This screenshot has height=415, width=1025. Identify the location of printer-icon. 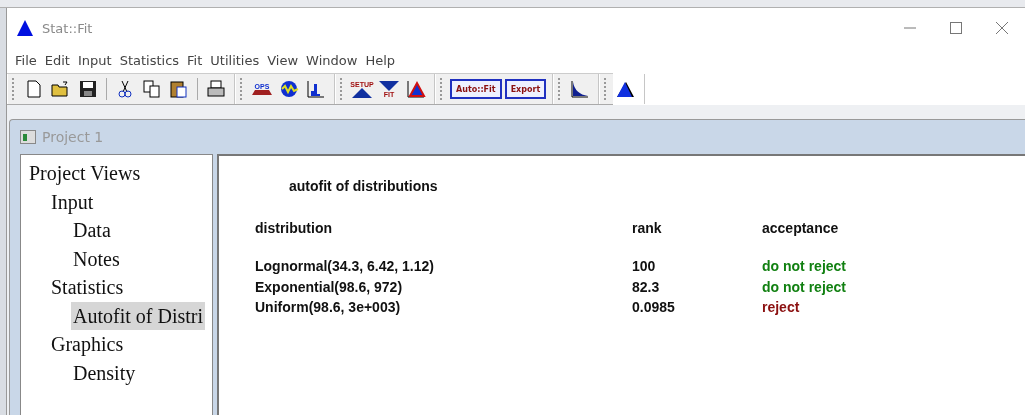
(216, 89).